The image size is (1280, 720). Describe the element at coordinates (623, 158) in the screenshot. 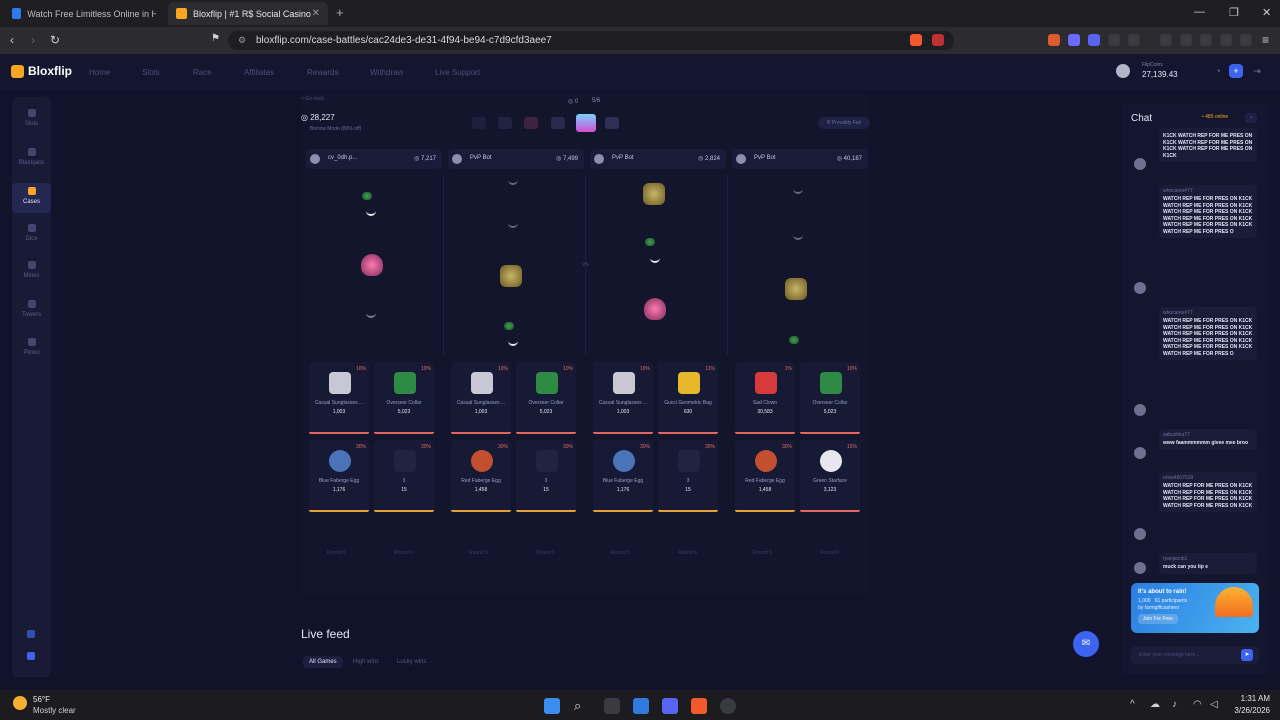

I see `player-name: PvP Bot` at that location.